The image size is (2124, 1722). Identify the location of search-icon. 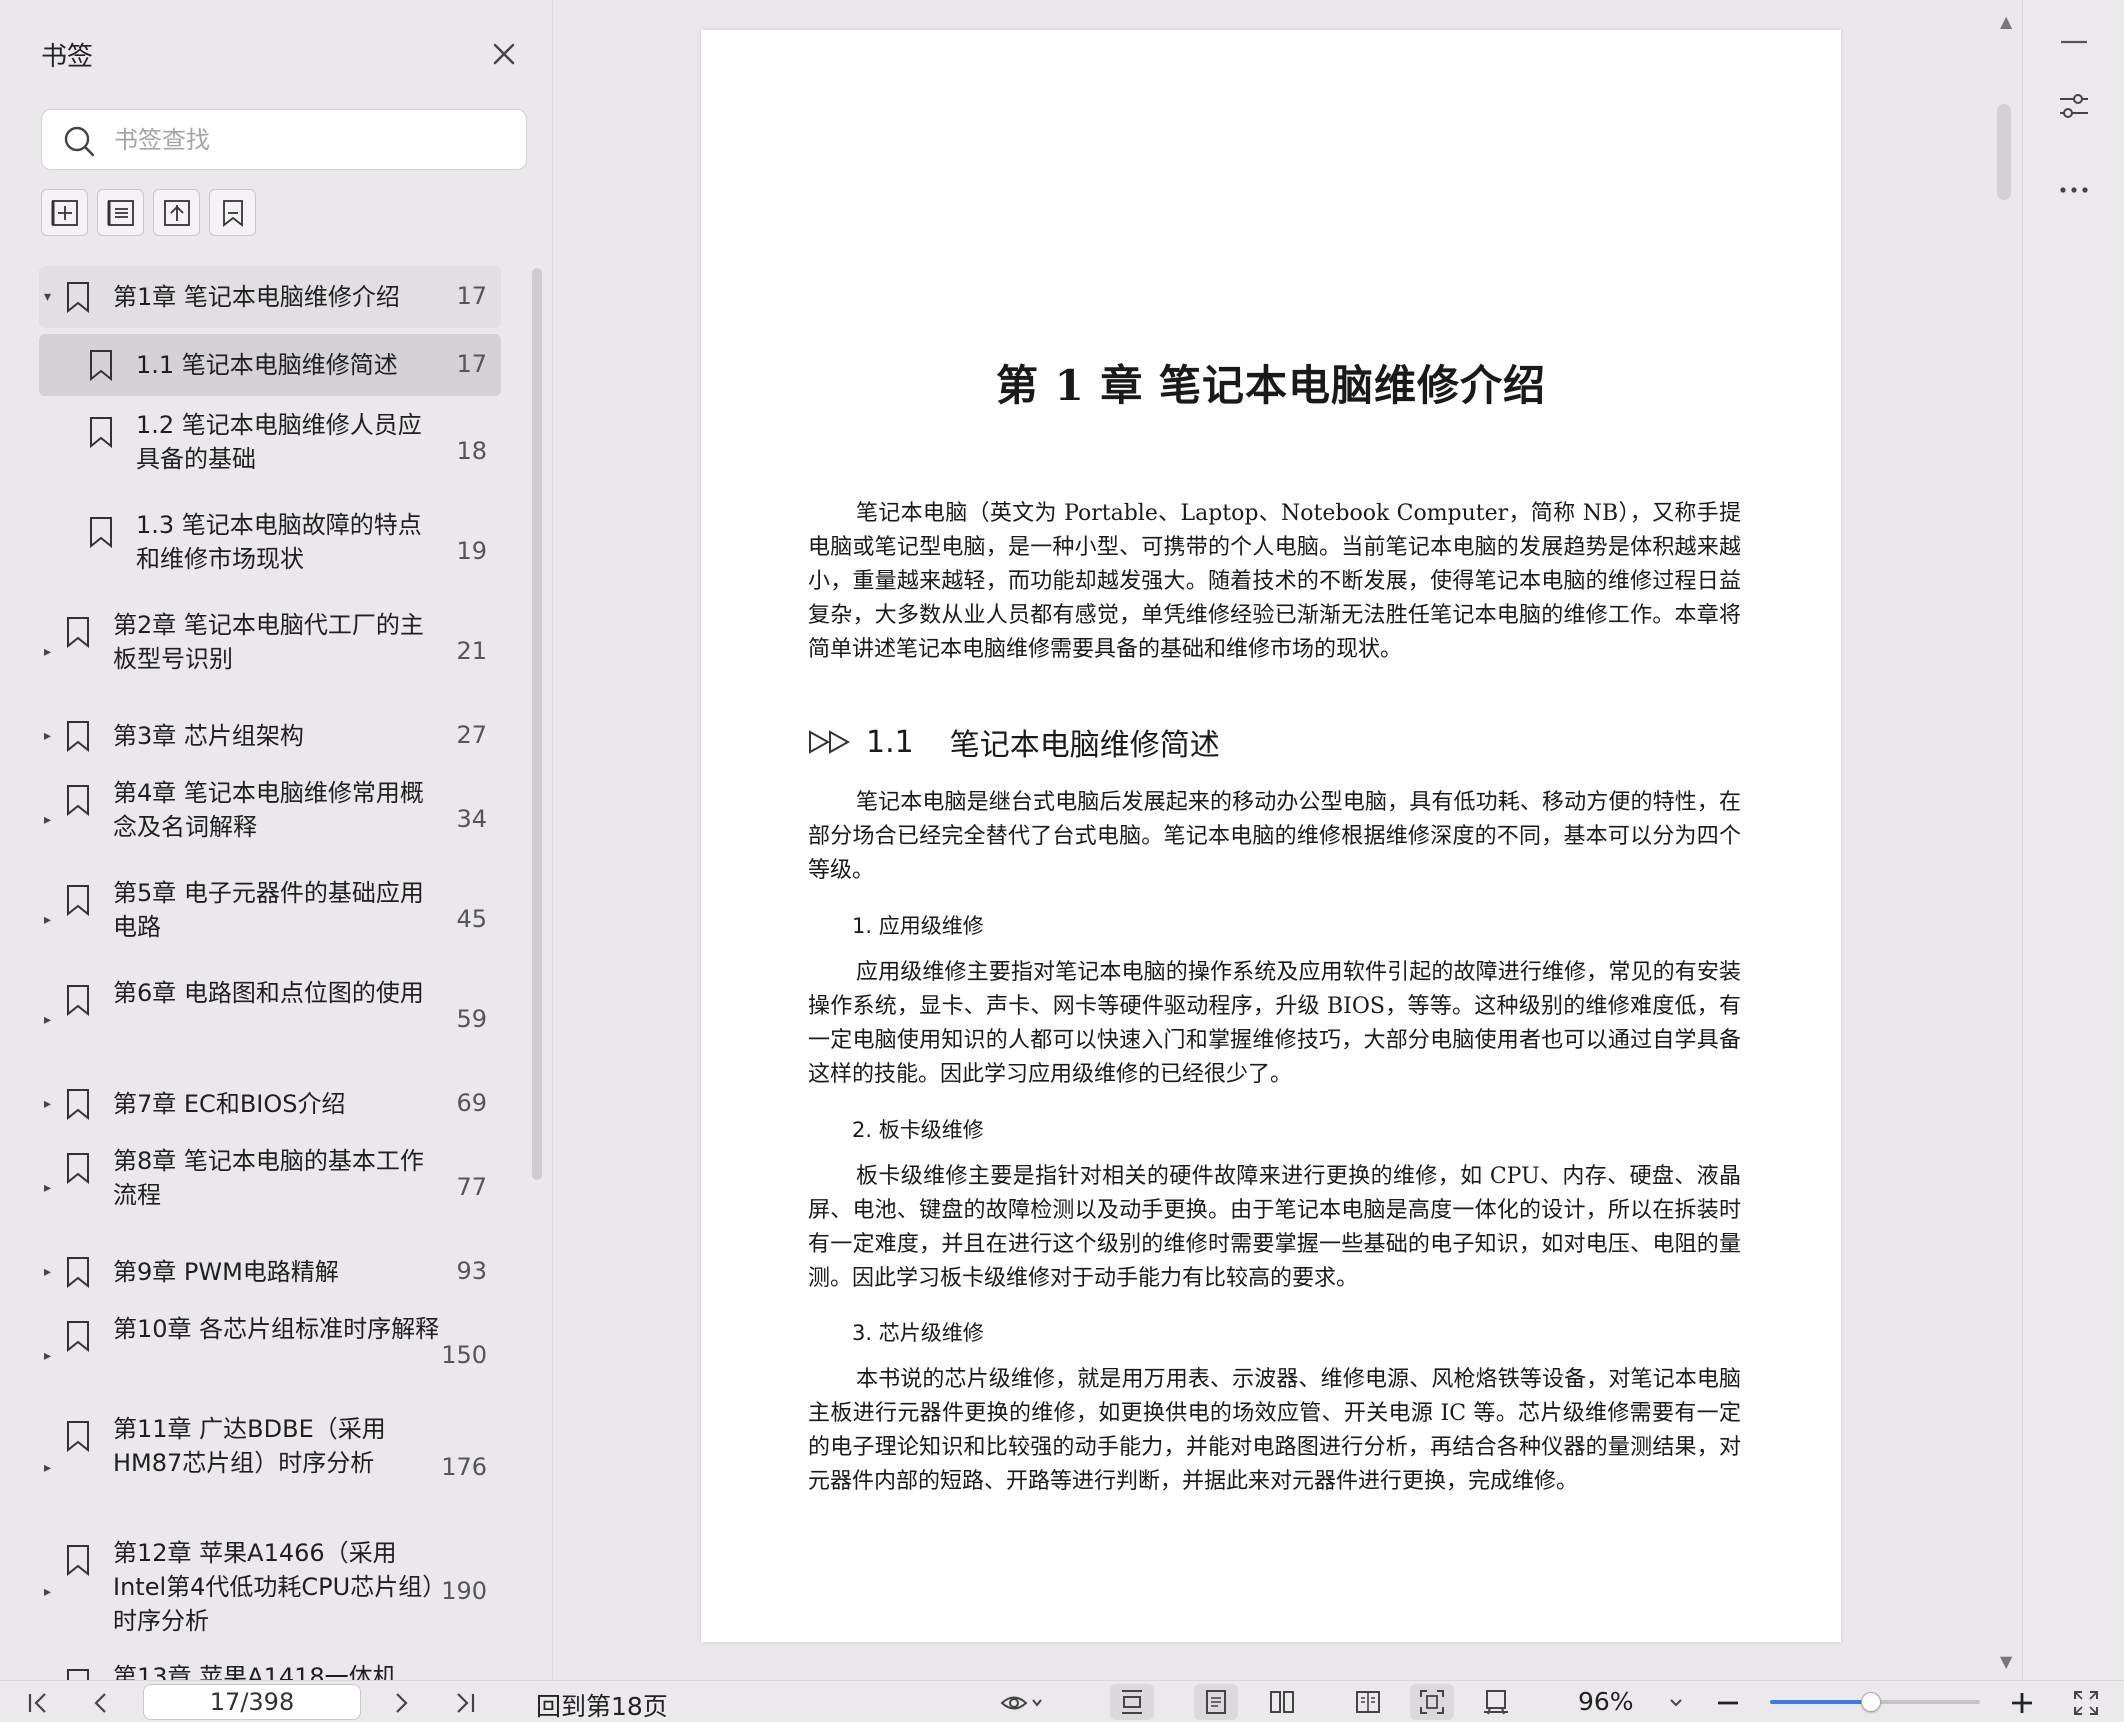
(79, 141).